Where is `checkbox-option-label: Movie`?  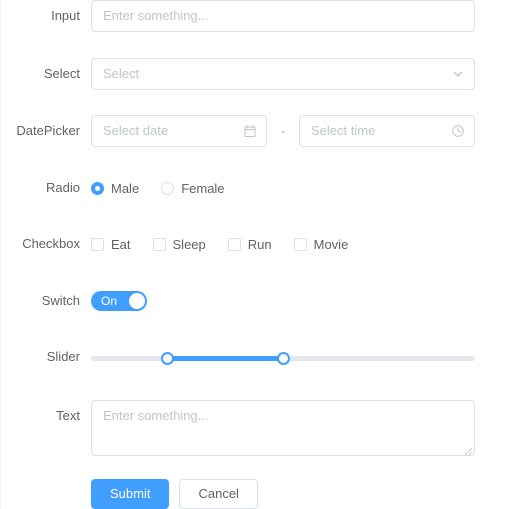 checkbox-option-label: Movie is located at coordinates (331, 244).